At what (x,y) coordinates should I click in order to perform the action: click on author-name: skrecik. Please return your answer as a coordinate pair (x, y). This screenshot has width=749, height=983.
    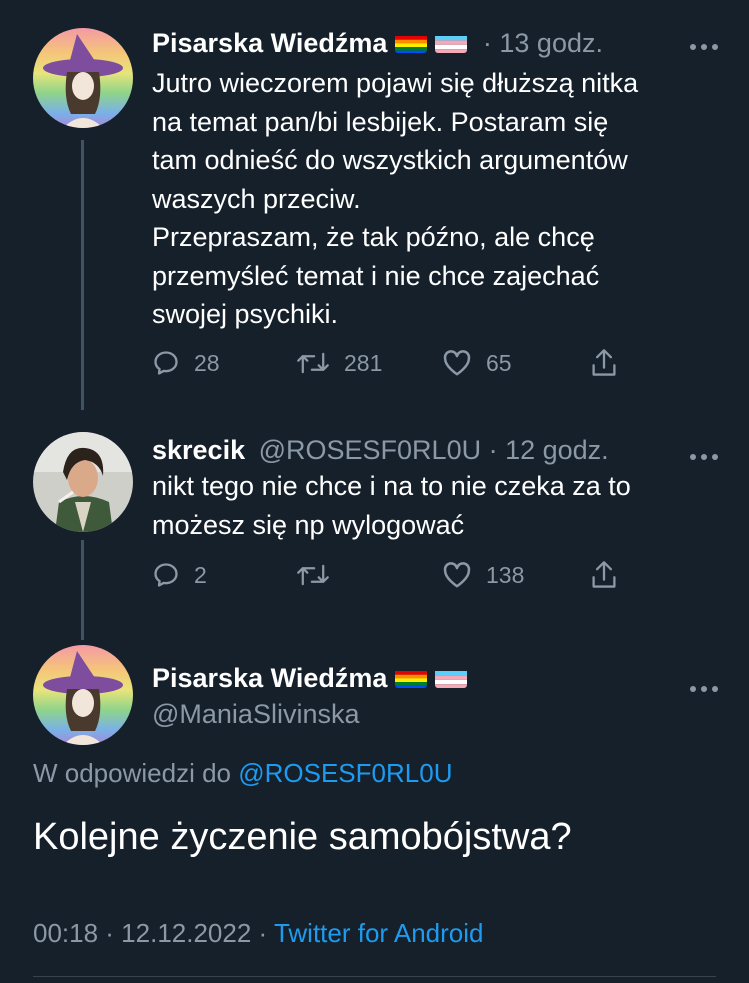
    Looking at the image, I should click on (198, 450).